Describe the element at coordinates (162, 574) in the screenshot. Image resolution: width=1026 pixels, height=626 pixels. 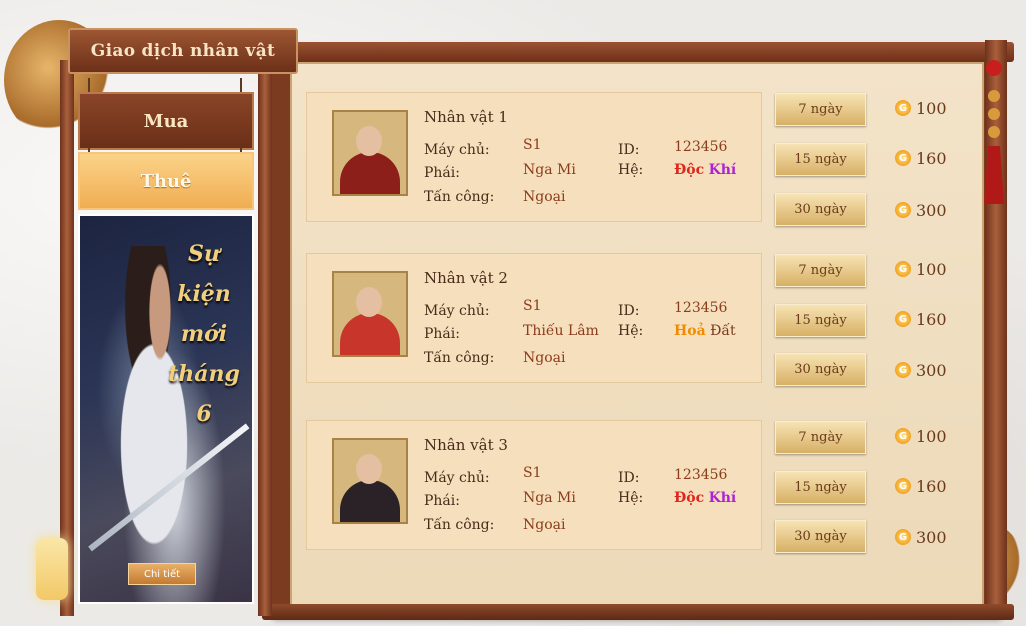
I see `detail-button: Chi tiết` at that location.